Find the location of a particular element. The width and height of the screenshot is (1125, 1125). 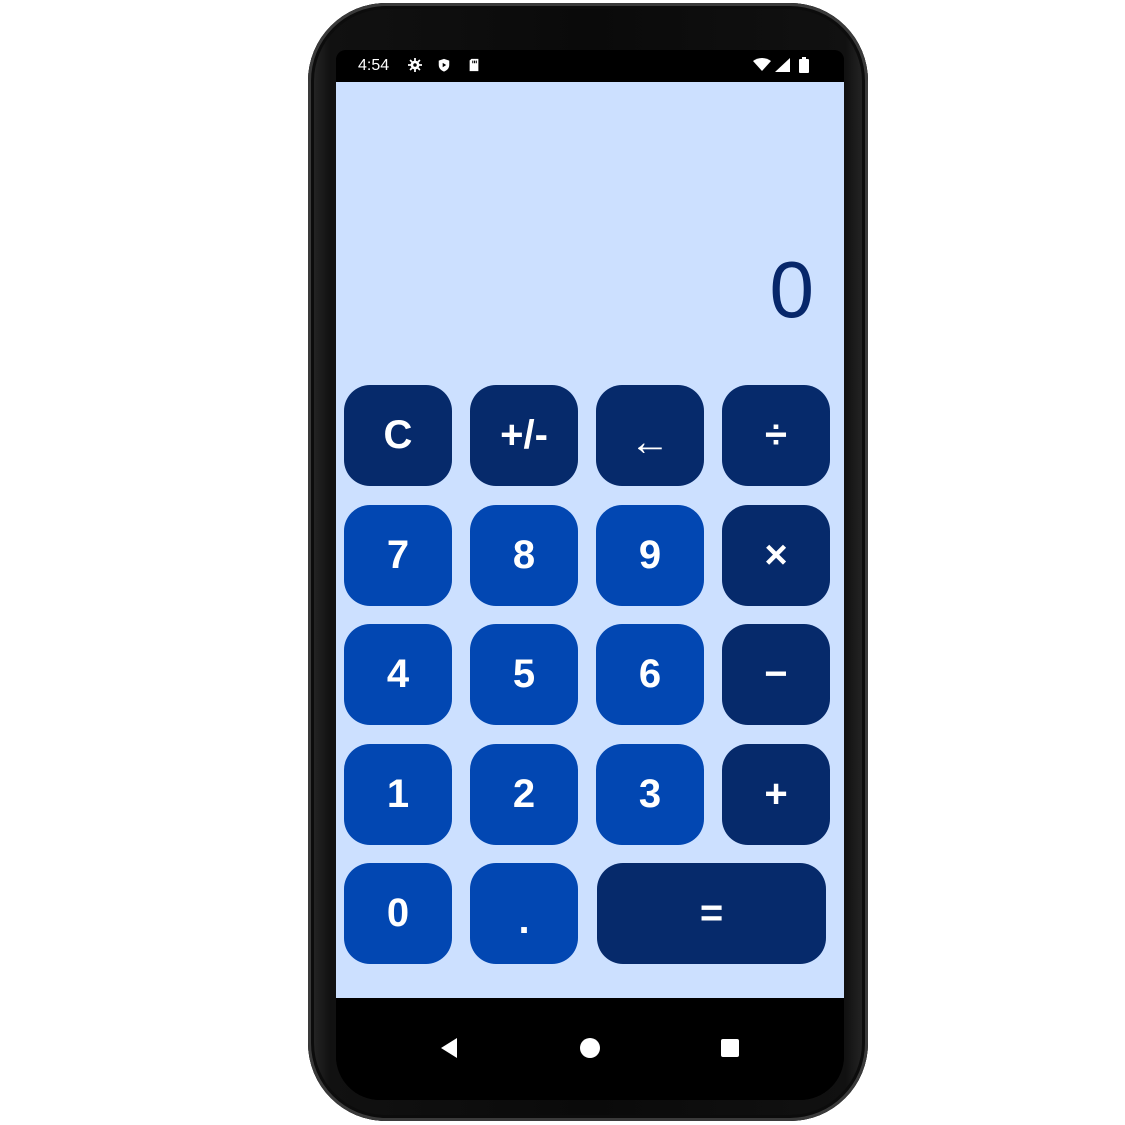

key-label: +/- is located at coordinates (524, 435).